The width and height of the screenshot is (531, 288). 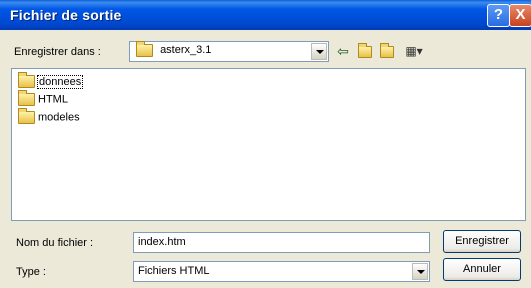 I want to click on list-item: modeles, so click(x=49, y=117).